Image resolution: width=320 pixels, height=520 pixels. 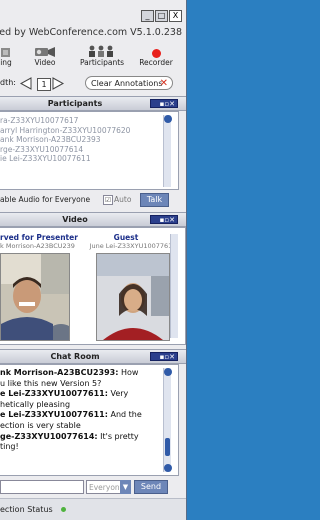 I want to click on toolbar-recorder-label: Recorder, so click(x=156, y=62).